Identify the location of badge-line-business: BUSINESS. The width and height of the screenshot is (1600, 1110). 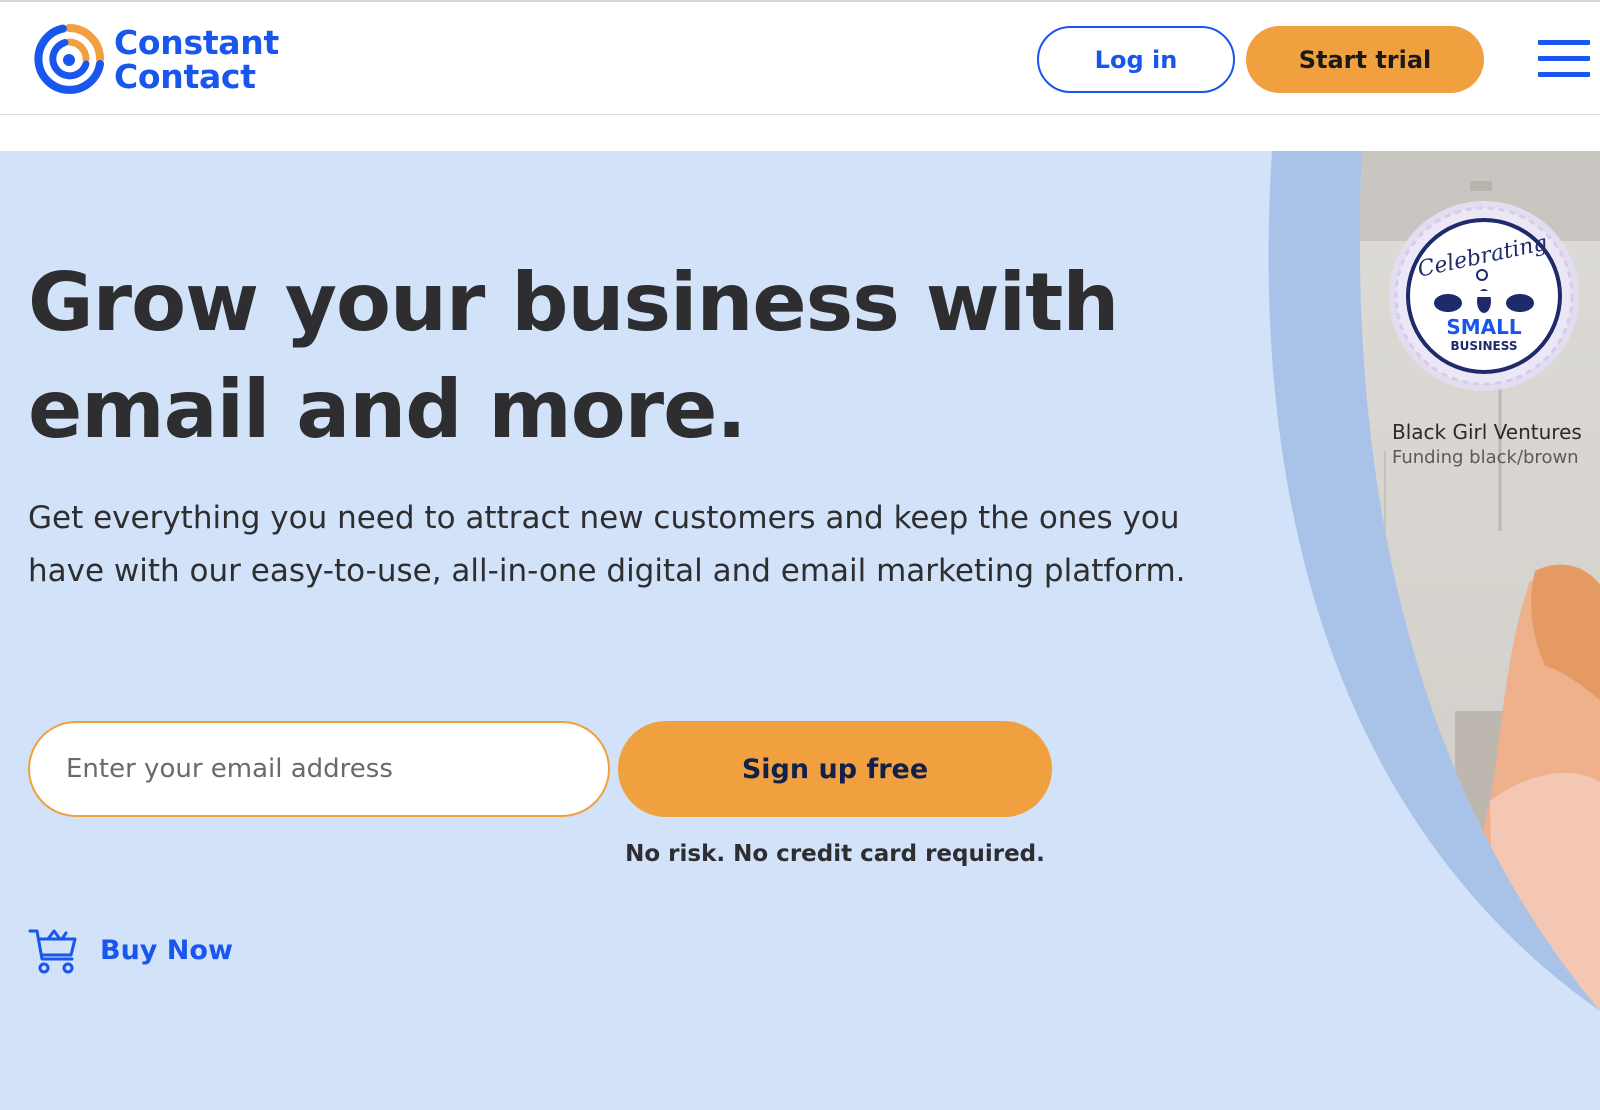
(1484, 346).